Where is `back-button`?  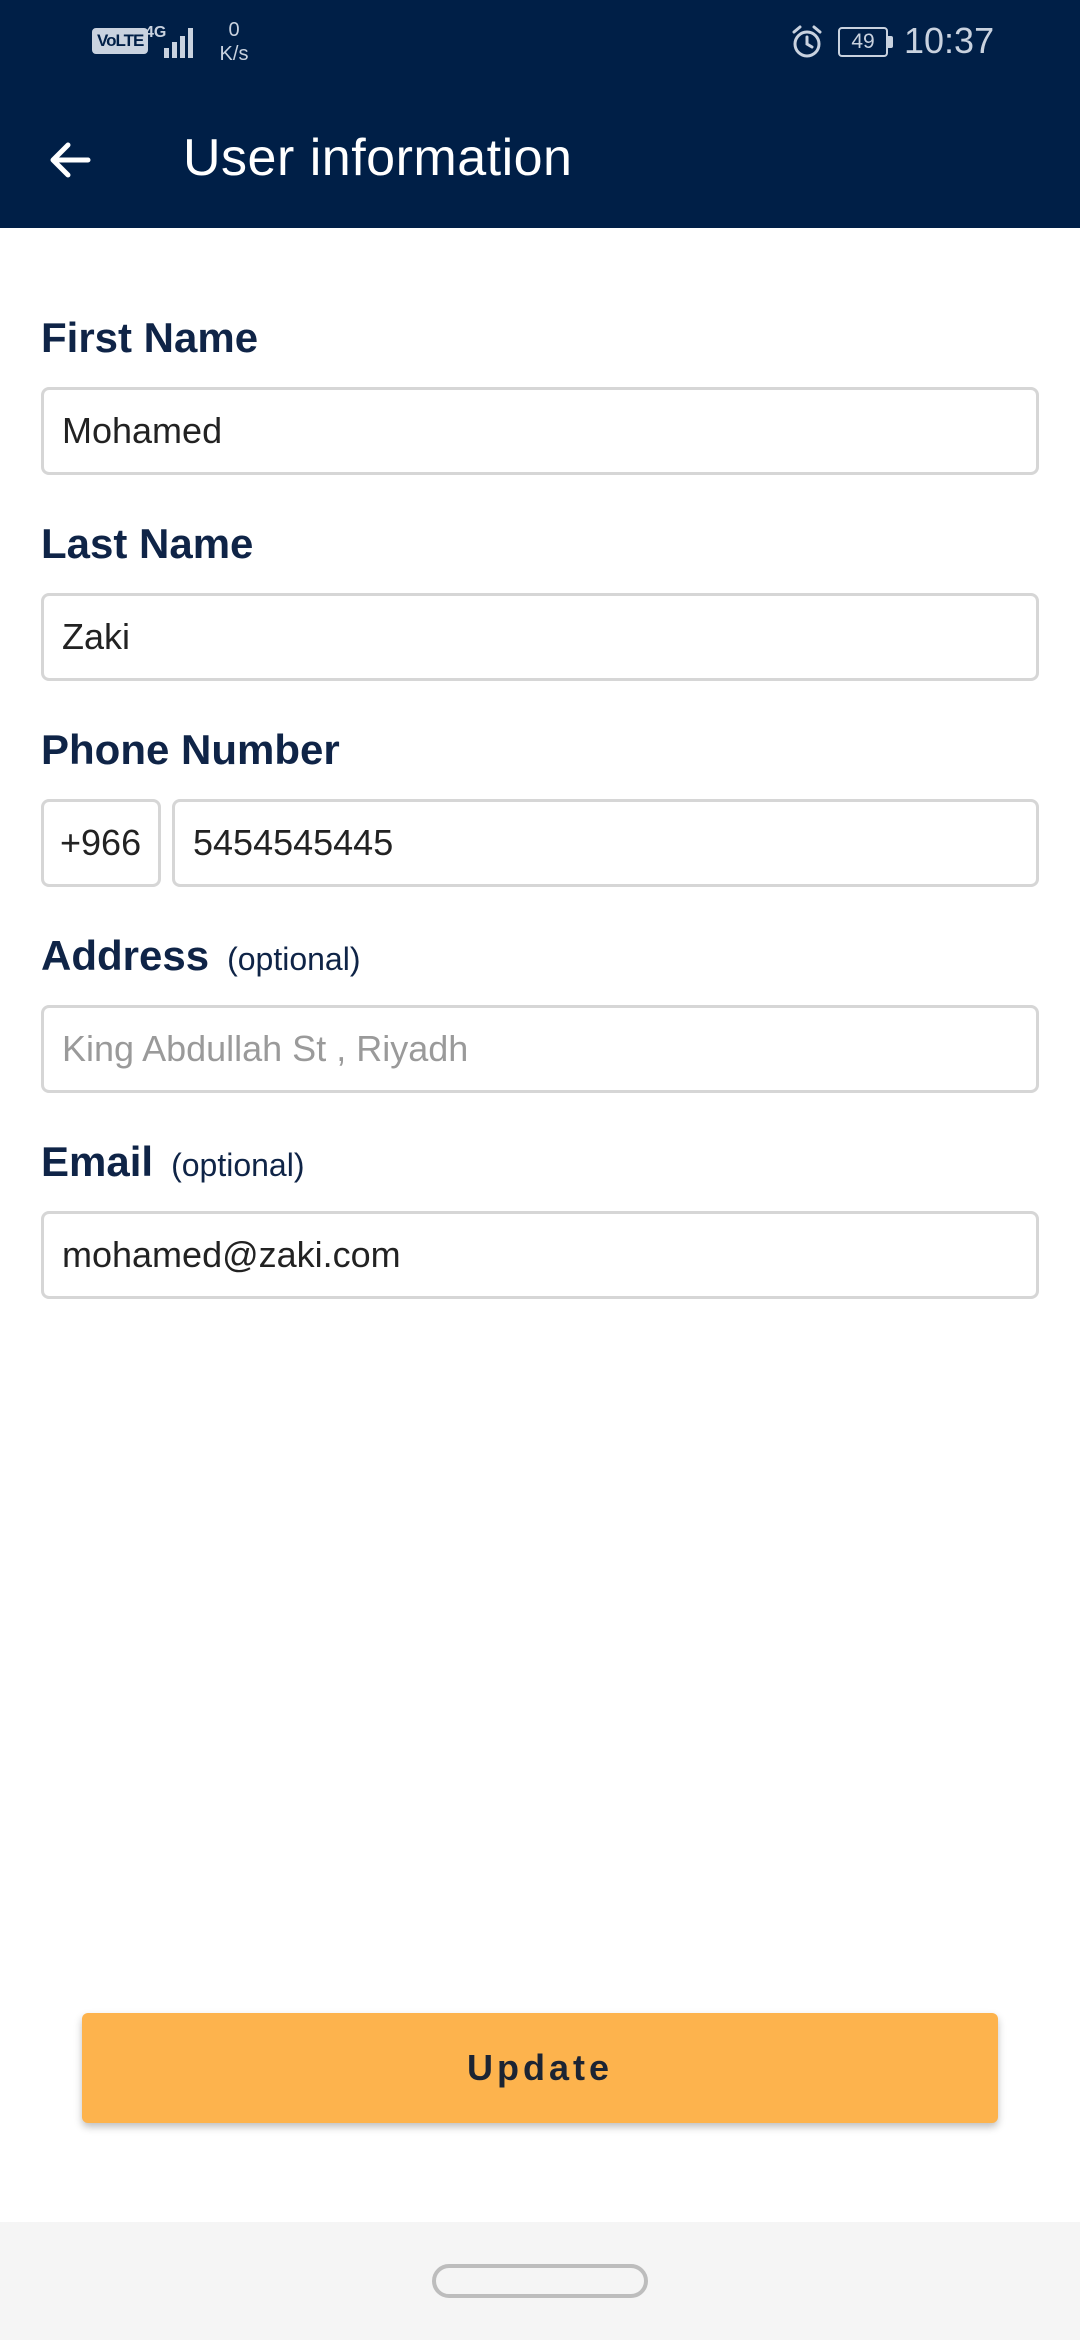 back-button is located at coordinates (70, 160).